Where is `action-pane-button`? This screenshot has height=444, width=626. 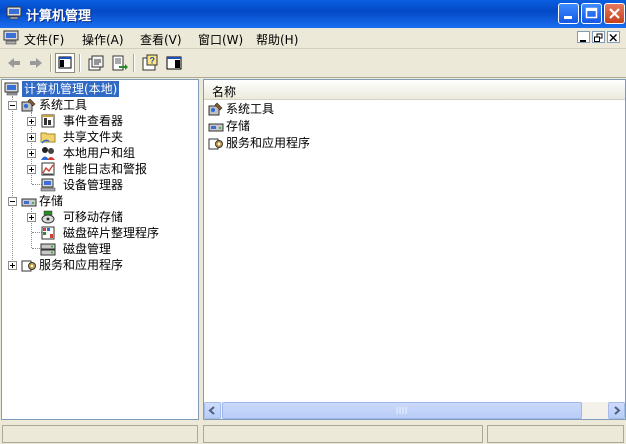 action-pane-button is located at coordinates (174, 63).